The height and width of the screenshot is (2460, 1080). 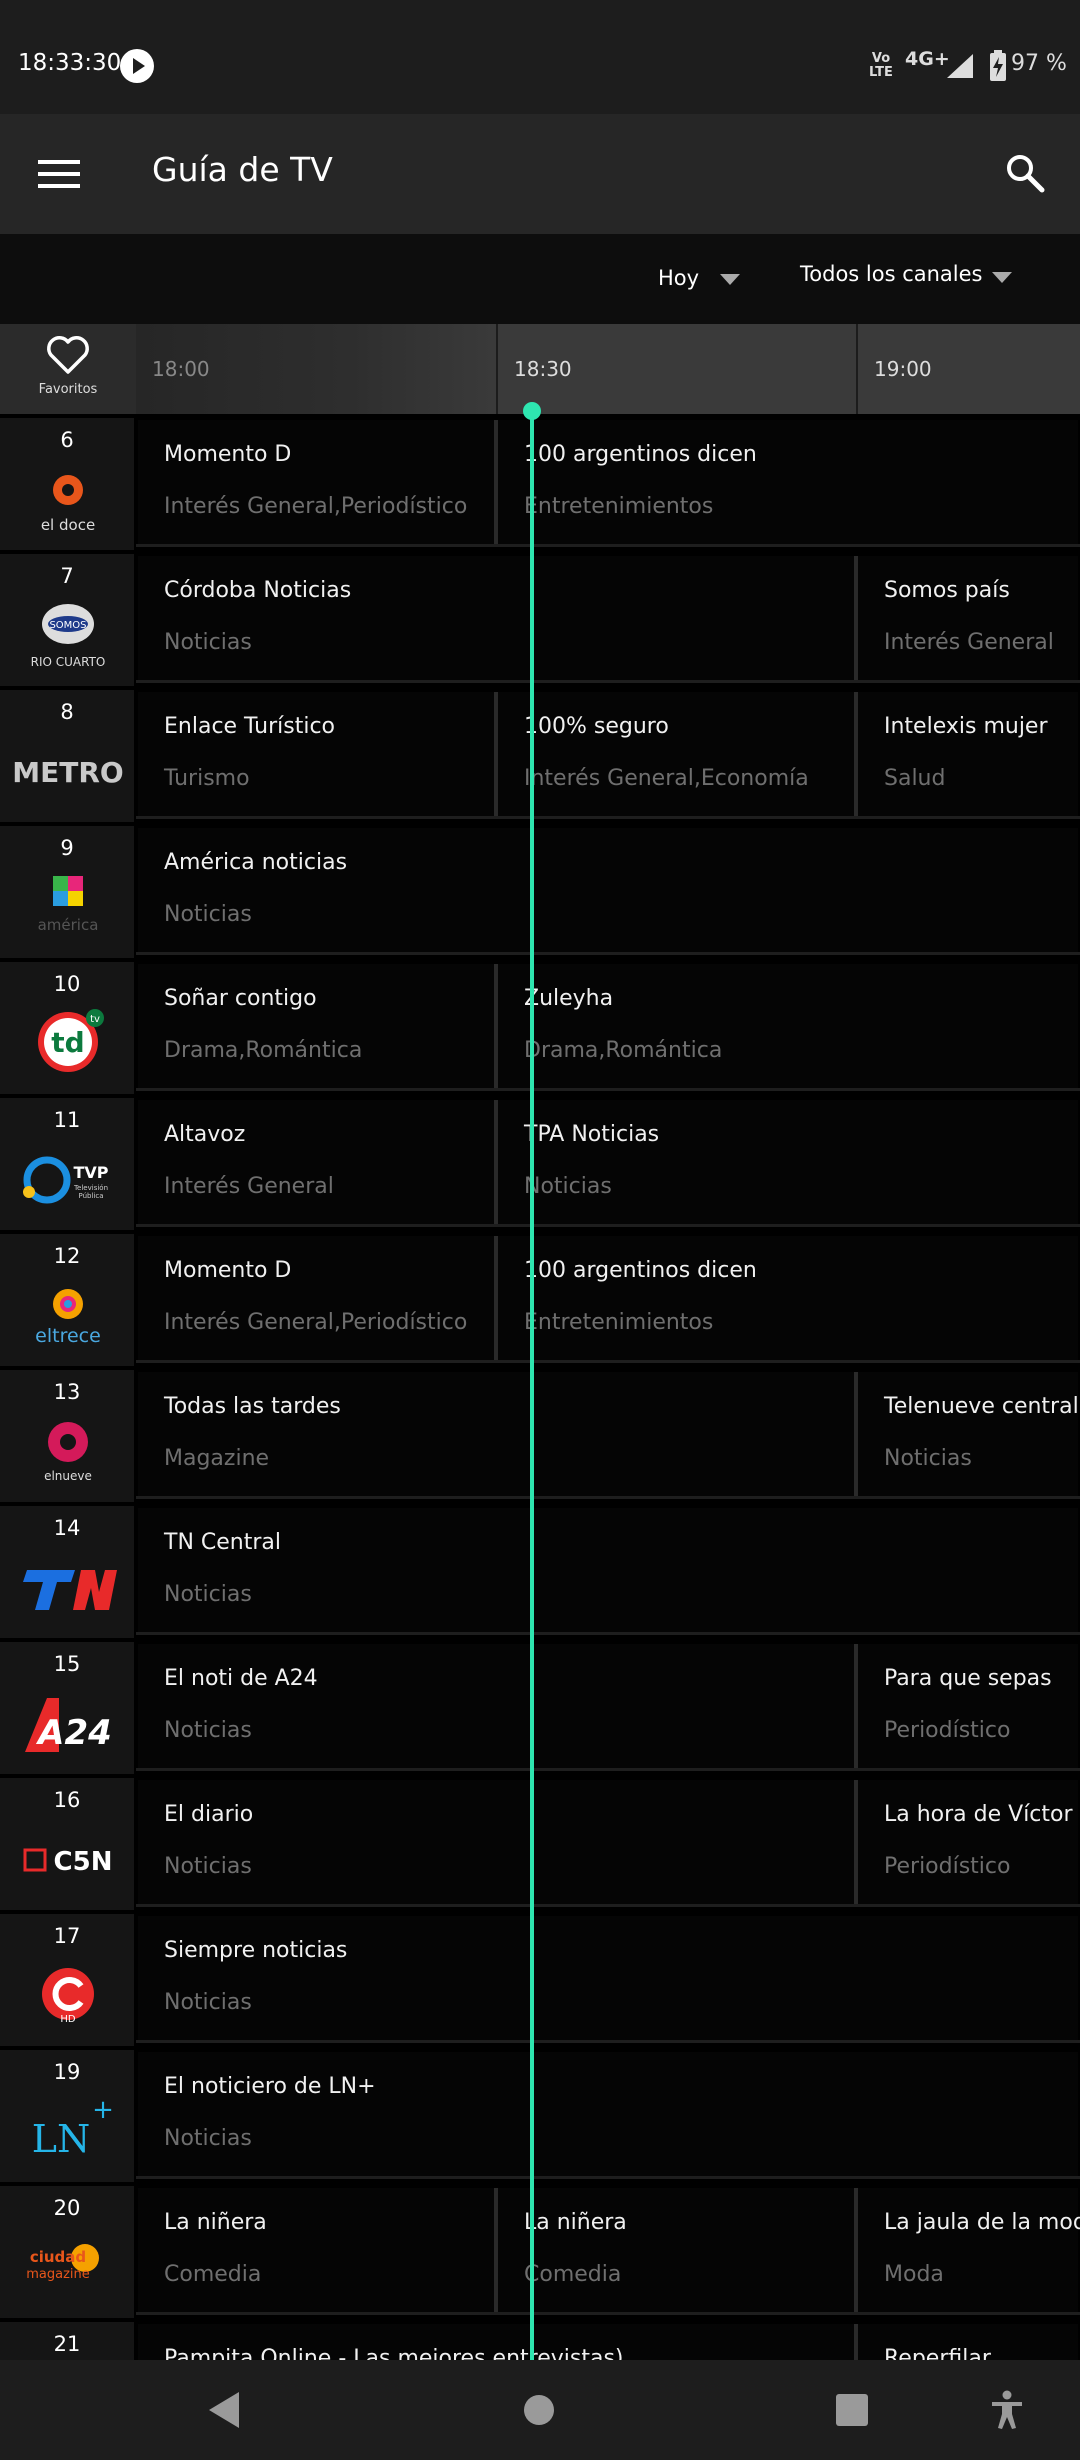 What do you see at coordinates (256, 1950) in the screenshot?
I see `program-title: Siempre noticias` at bounding box center [256, 1950].